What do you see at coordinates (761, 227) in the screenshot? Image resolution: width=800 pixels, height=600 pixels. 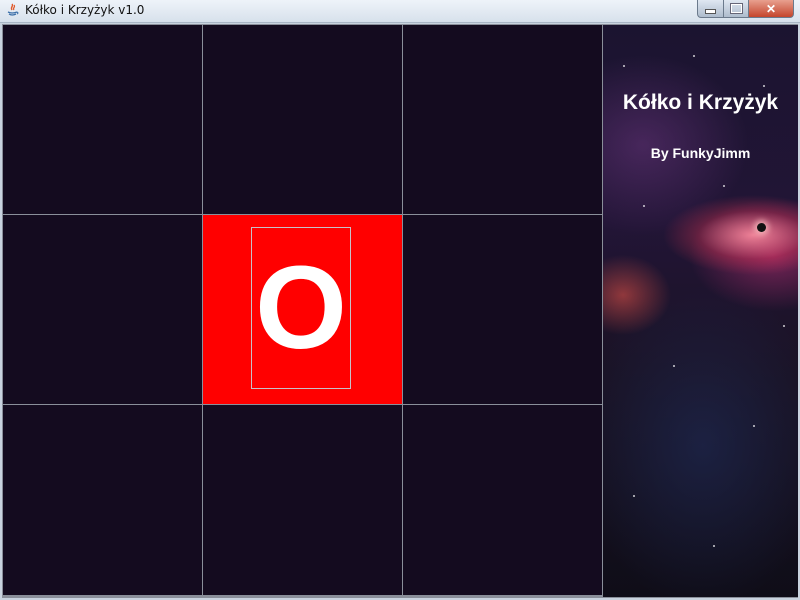 I see `black-hole` at bounding box center [761, 227].